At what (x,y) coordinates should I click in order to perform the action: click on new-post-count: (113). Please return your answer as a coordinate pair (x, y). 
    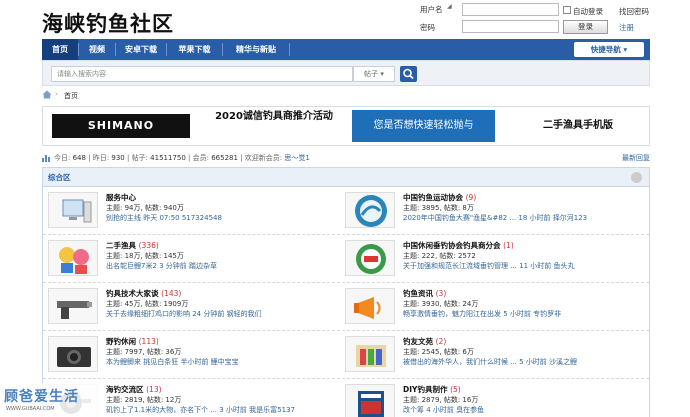
    Looking at the image, I should click on (148, 341).